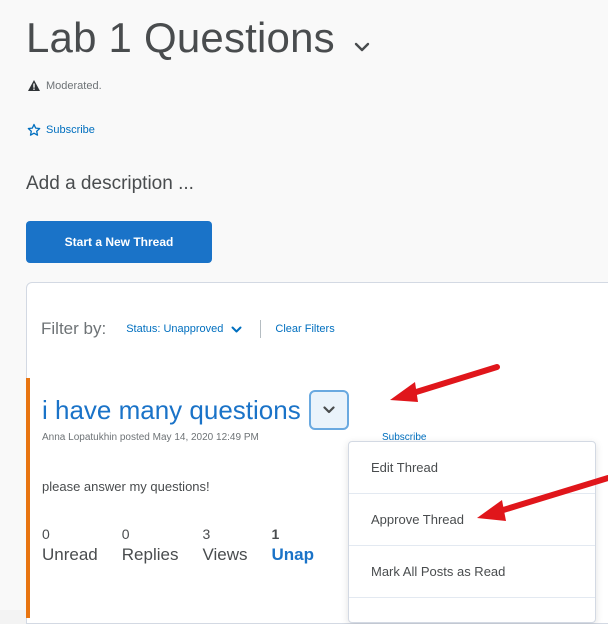  What do you see at coordinates (190, 546) in the screenshot?
I see `thread-stats: 0 Unread 0 Replies 3 Views 1 Unap` at bounding box center [190, 546].